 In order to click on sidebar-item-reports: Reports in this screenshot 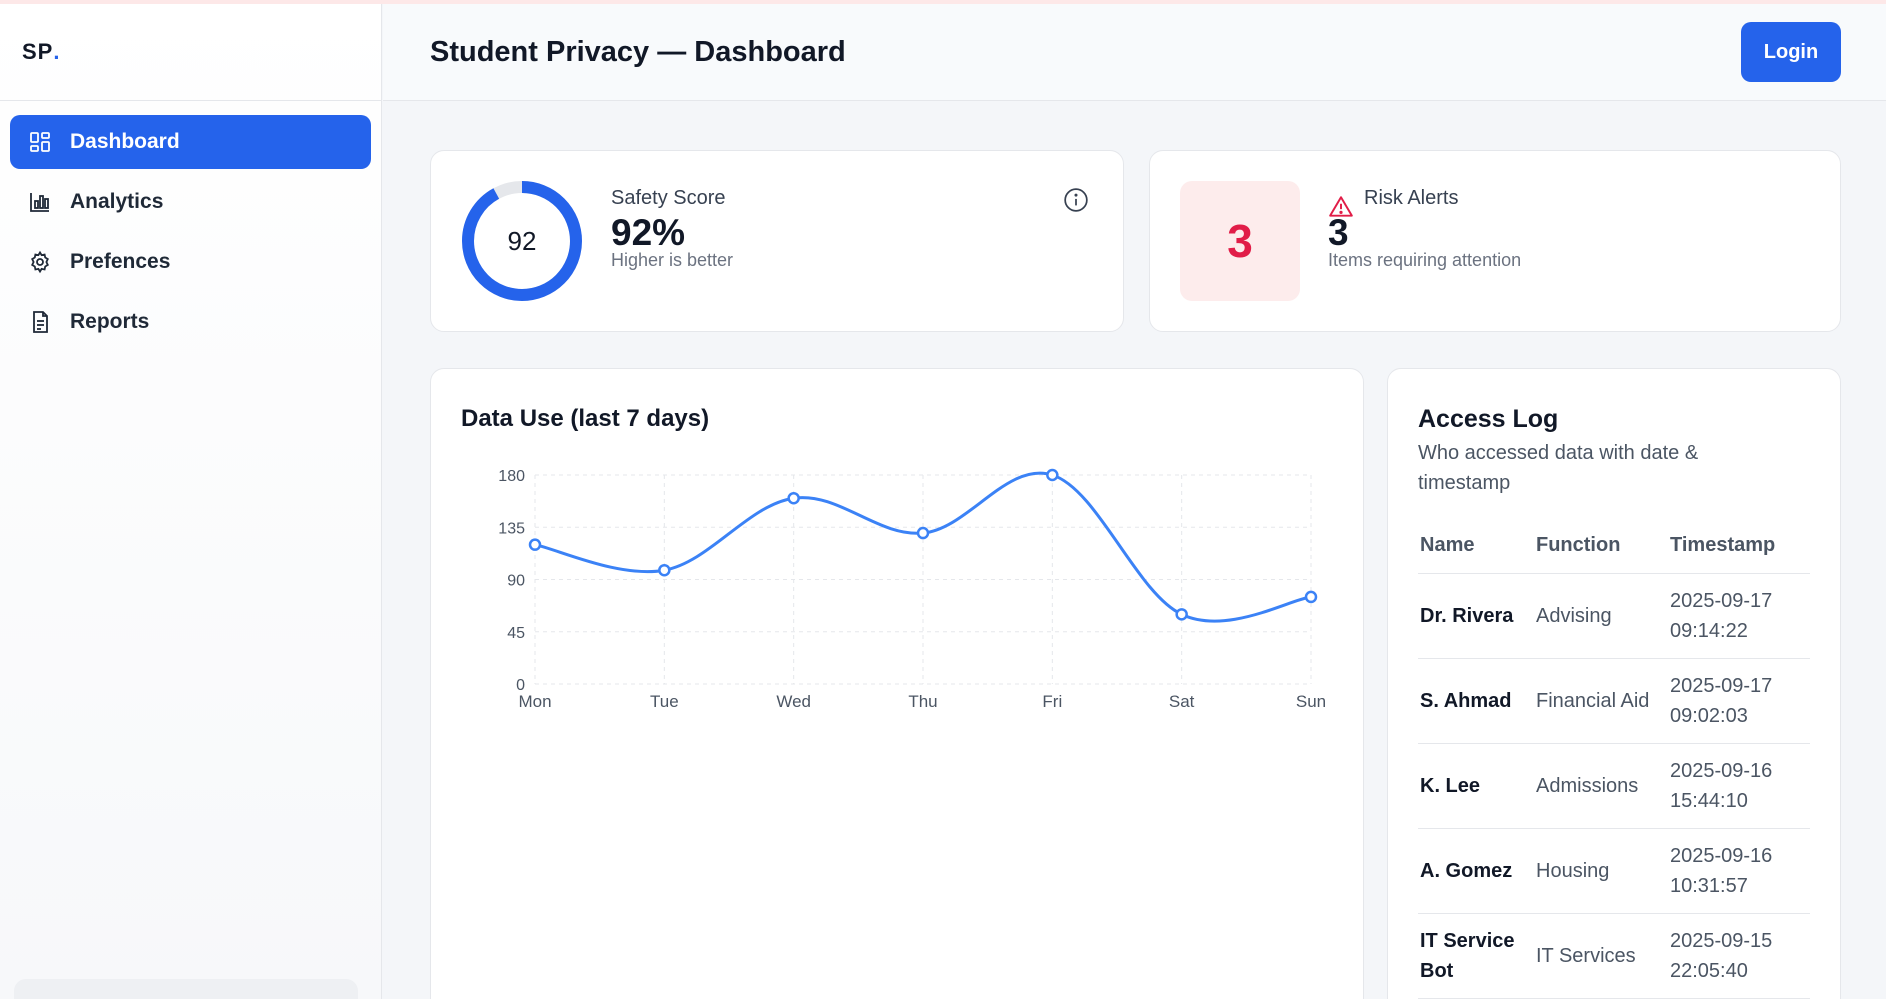, I will do `click(190, 322)`.